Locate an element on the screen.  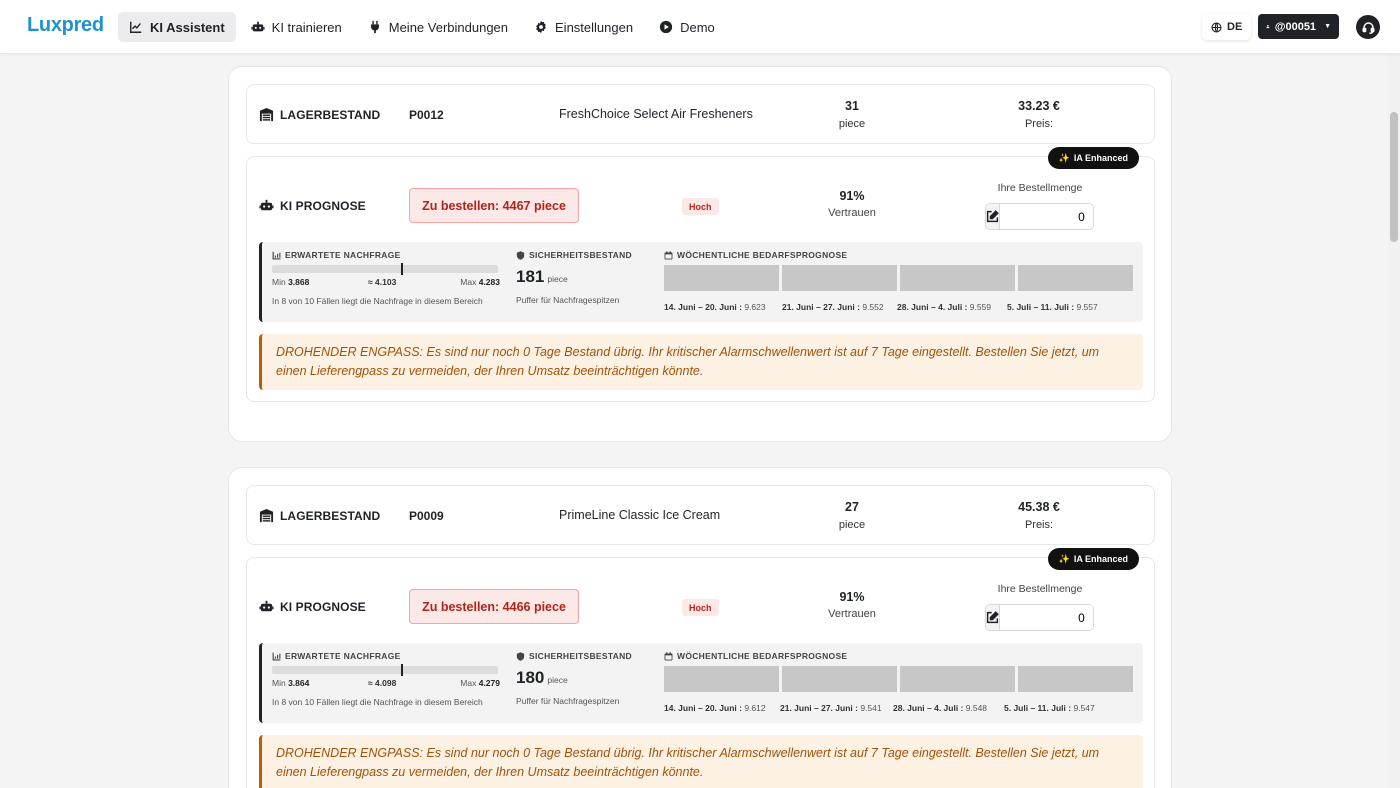
demand-max: Max 4.283 is located at coordinates (480, 282).